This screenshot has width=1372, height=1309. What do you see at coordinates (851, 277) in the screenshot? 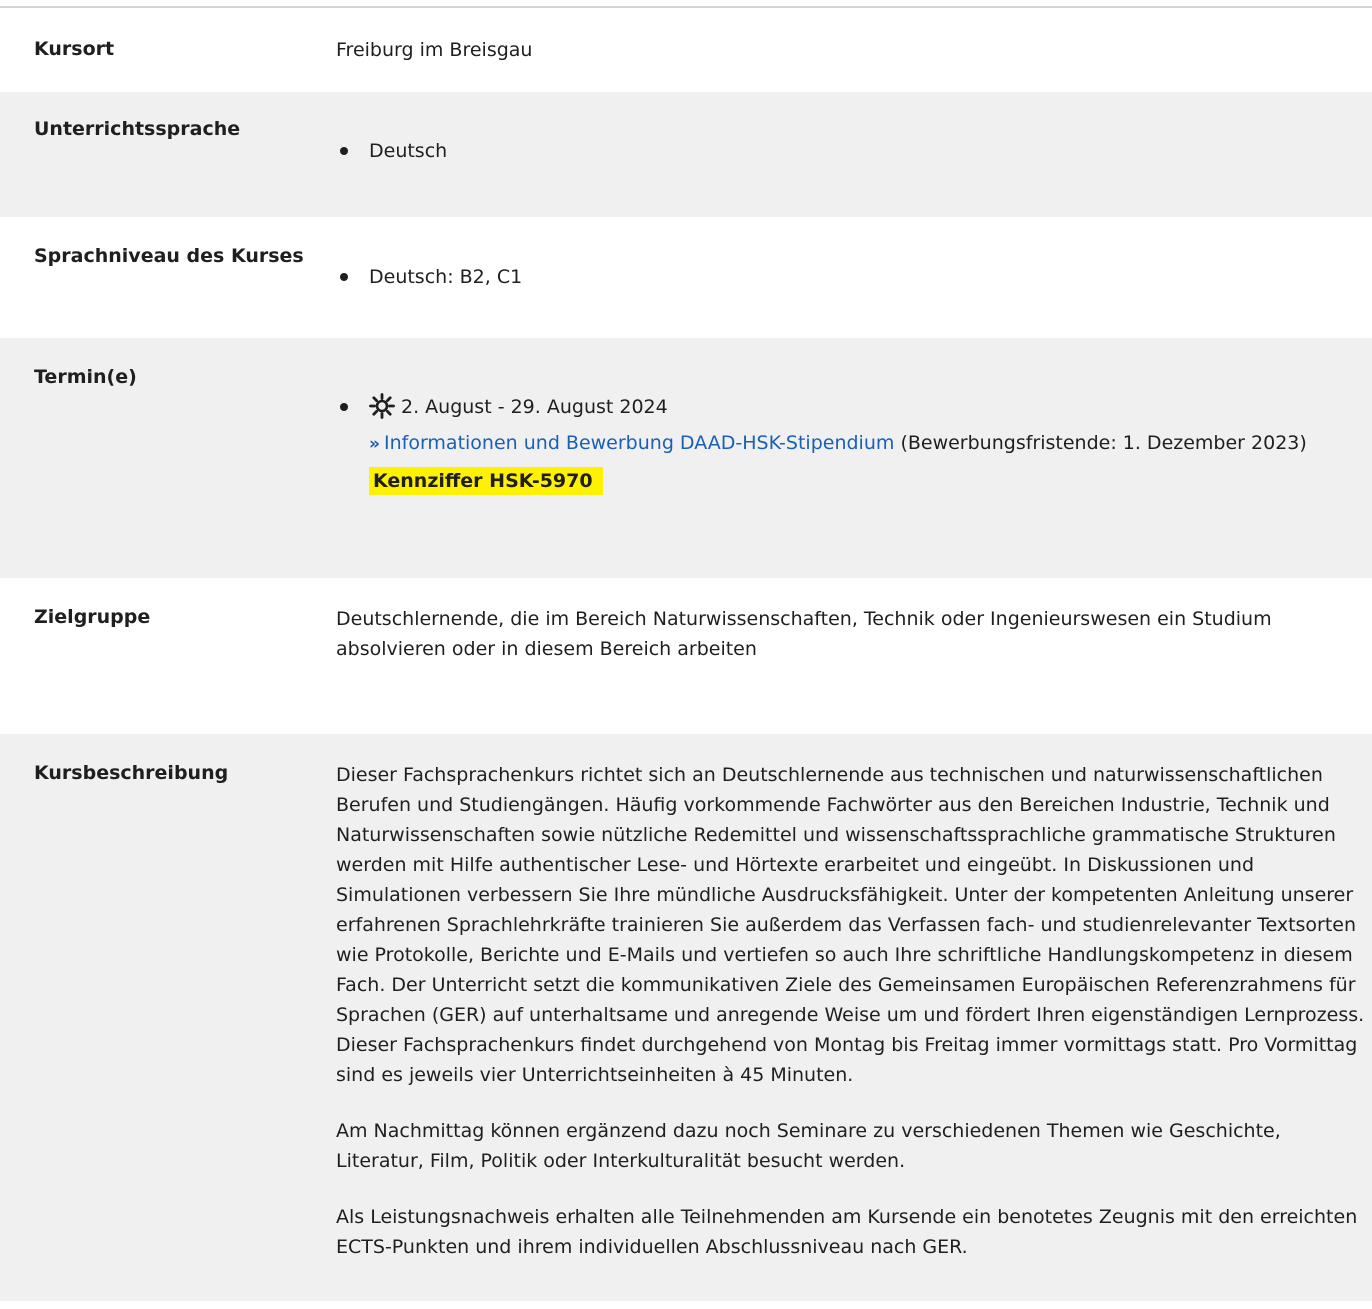
I see `list-item: Deutsch: B2, C1` at bounding box center [851, 277].